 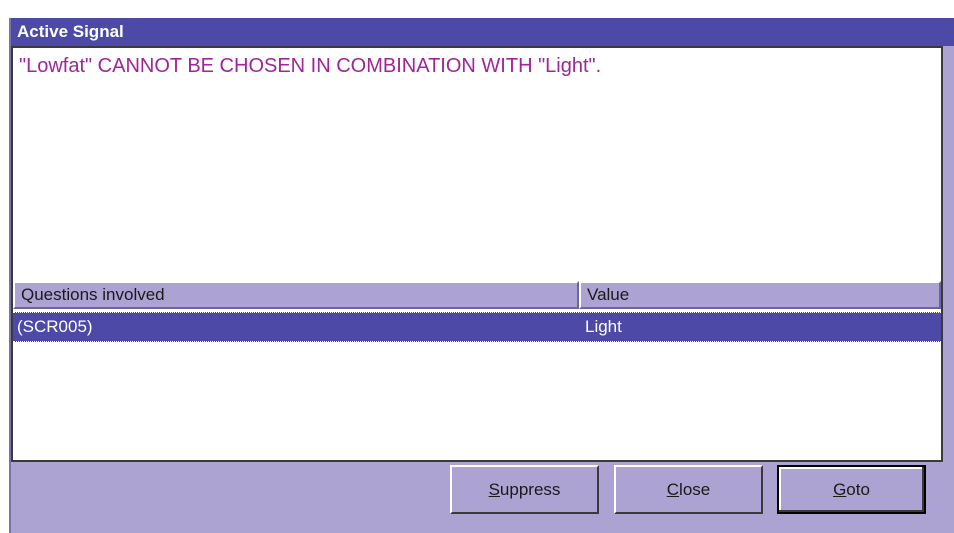 I want to click on suppress-label: uppress, so click(x=530, y=489).